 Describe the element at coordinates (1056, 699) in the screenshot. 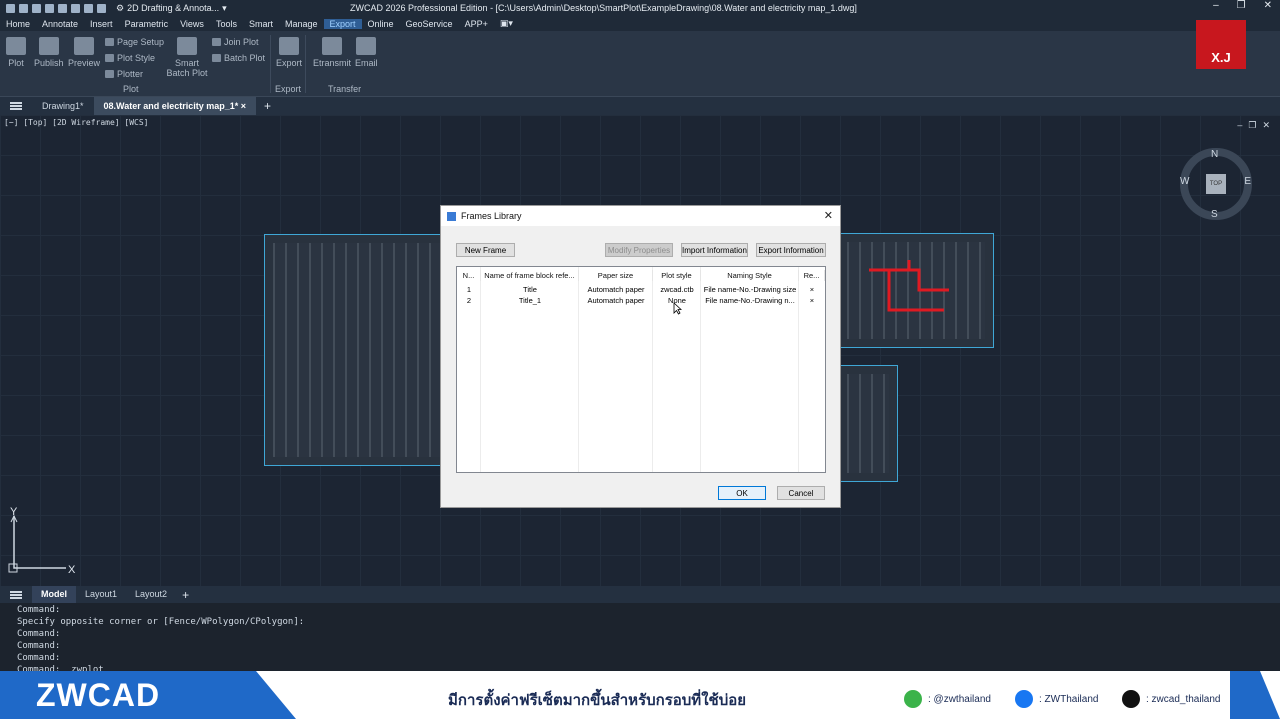

I see `facebook-contact: : ZWThailand` at that location.